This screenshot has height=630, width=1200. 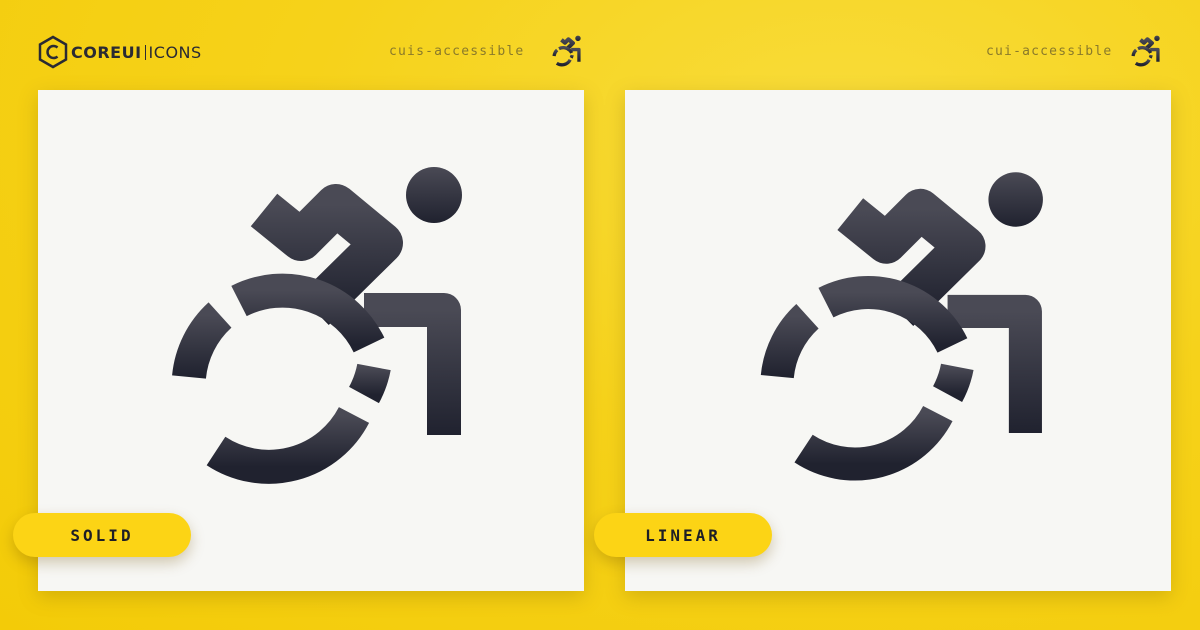 I want to click on logo-core-text: COREUI, so click(x=106, y=52).